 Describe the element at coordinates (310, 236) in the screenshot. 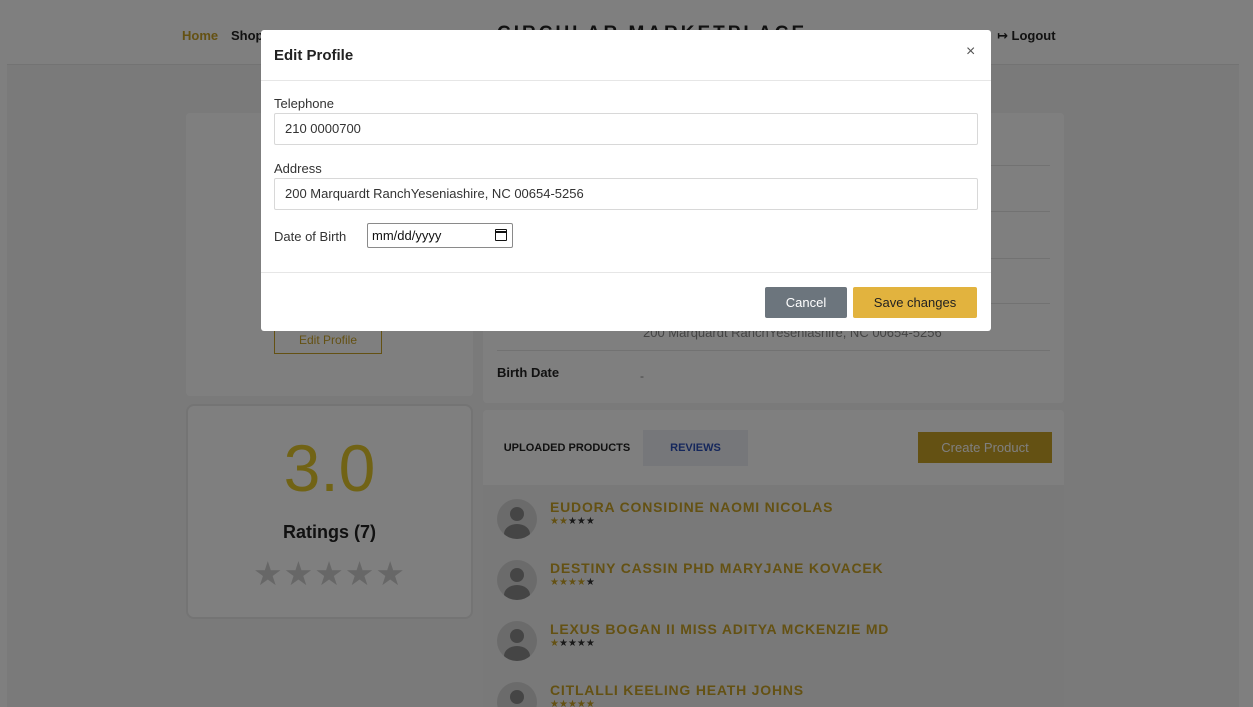

I see `date-of-birth-label: Date of Birth` at that location.